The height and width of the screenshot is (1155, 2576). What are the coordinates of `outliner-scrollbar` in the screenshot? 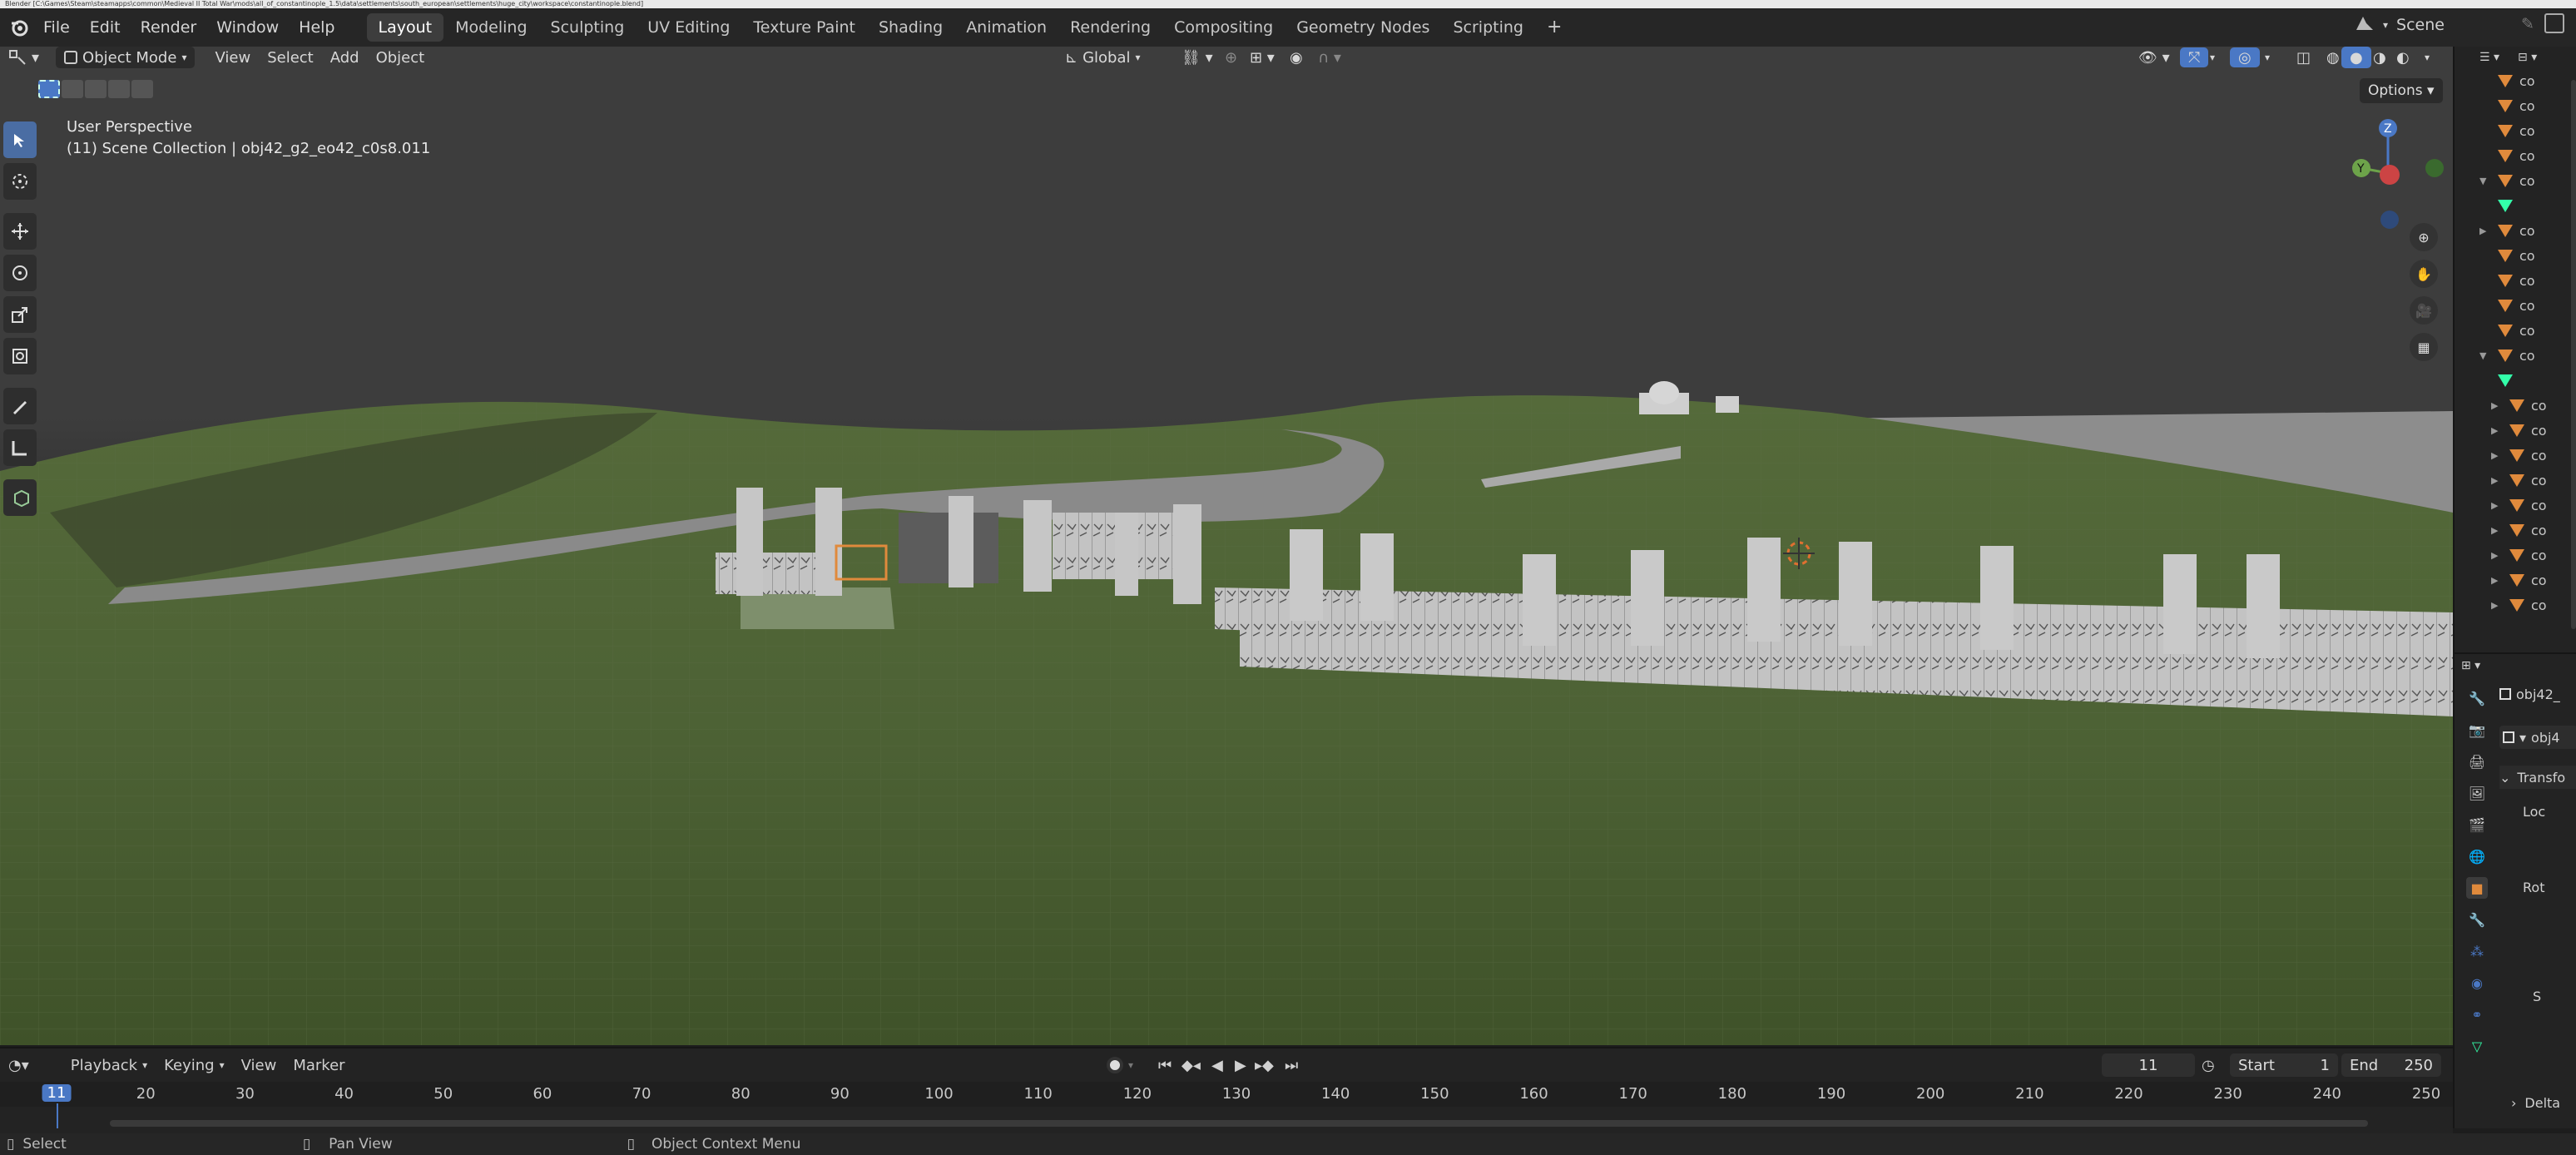 It's located at (2573, 355).